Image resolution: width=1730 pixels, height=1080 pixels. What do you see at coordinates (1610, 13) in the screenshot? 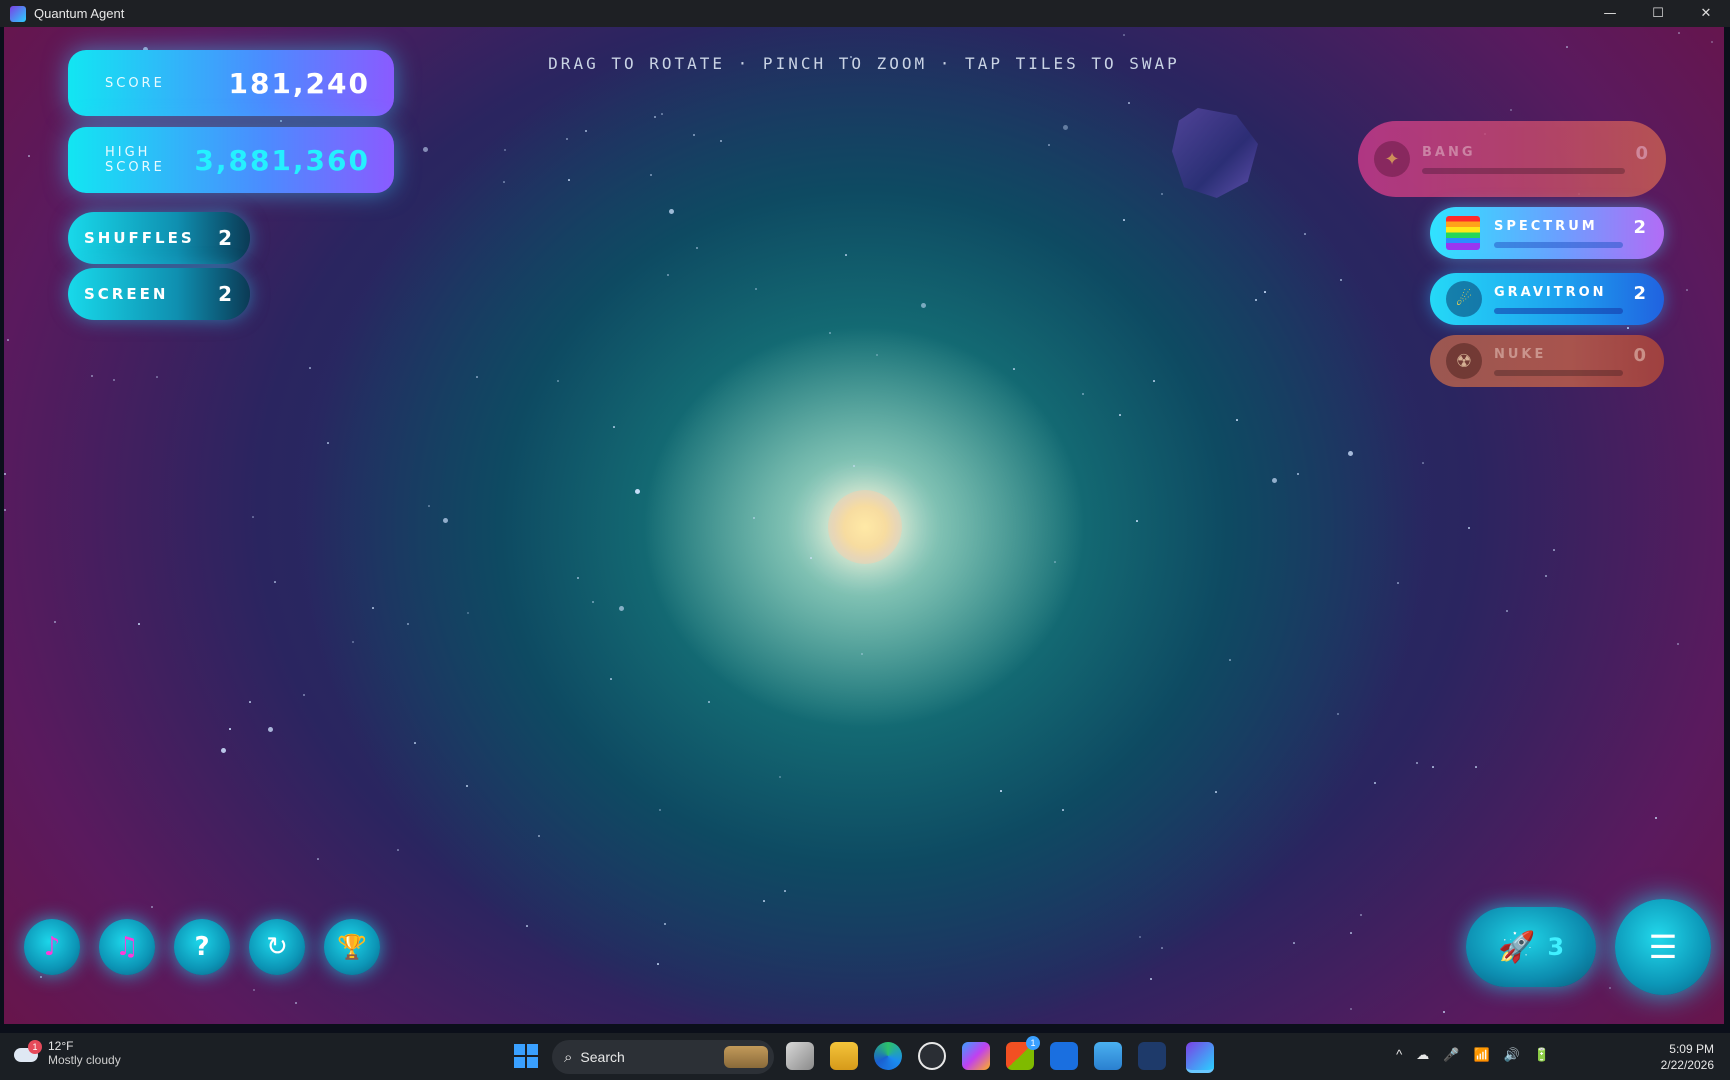
I see `minimize-button: —` at bounding box center [1610, 13].